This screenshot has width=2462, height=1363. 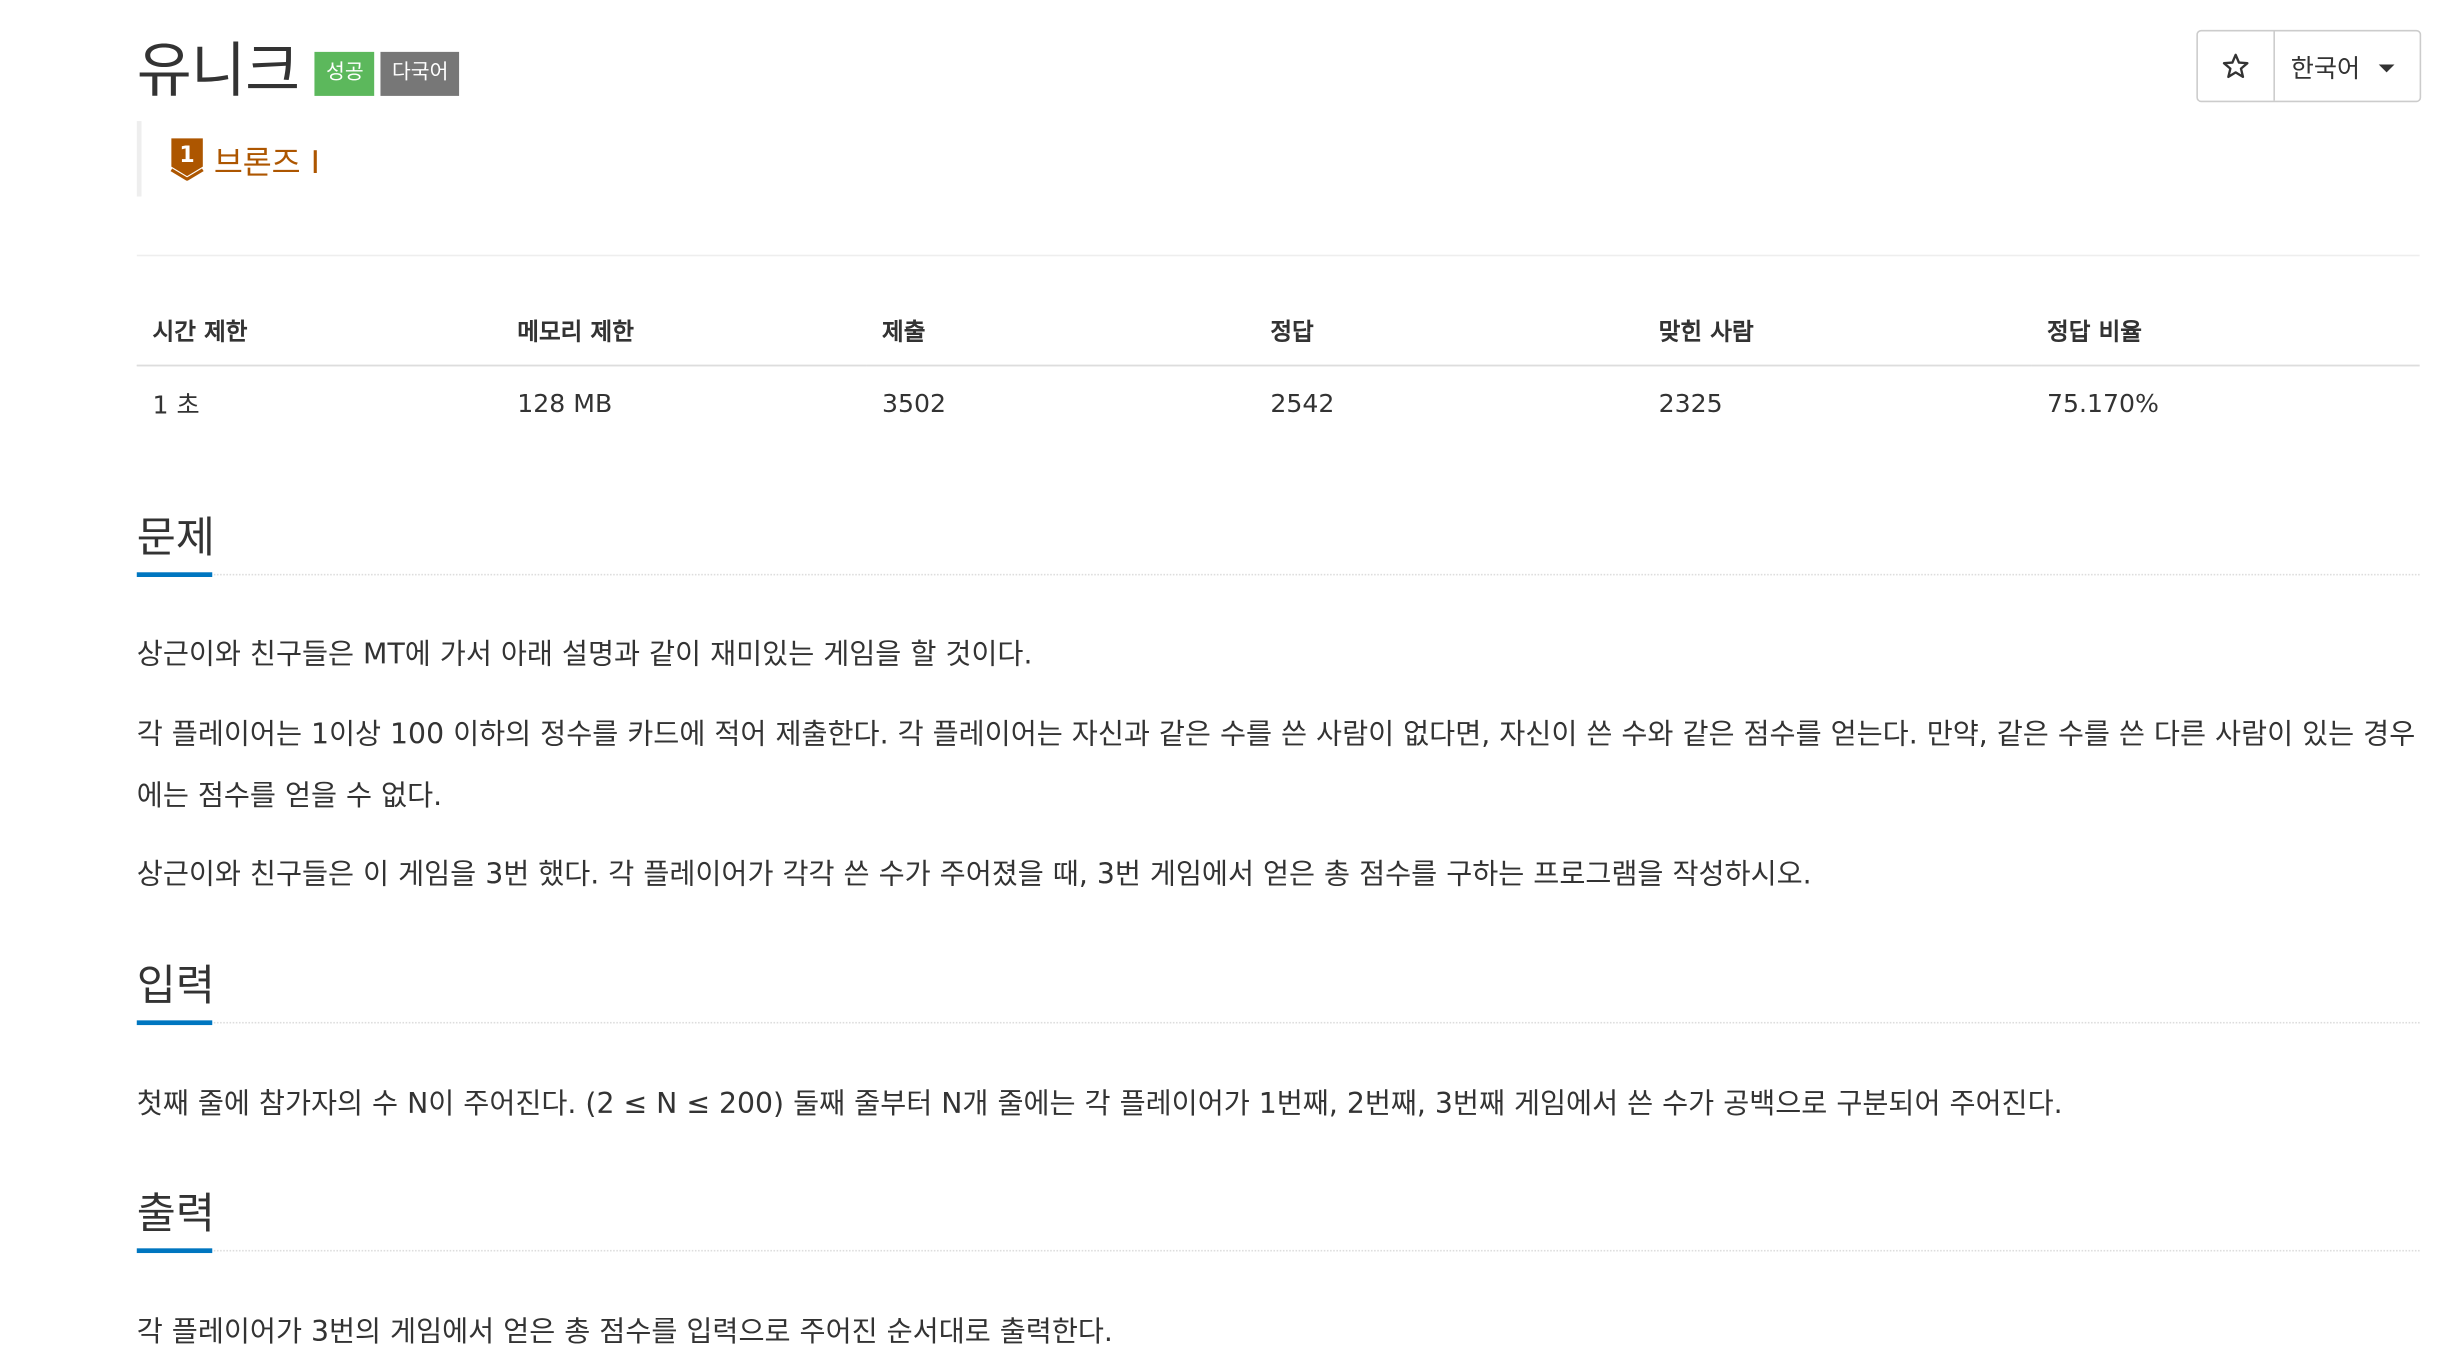 I want to click on value-submissions: 3502, so click(x=1060, y=402).